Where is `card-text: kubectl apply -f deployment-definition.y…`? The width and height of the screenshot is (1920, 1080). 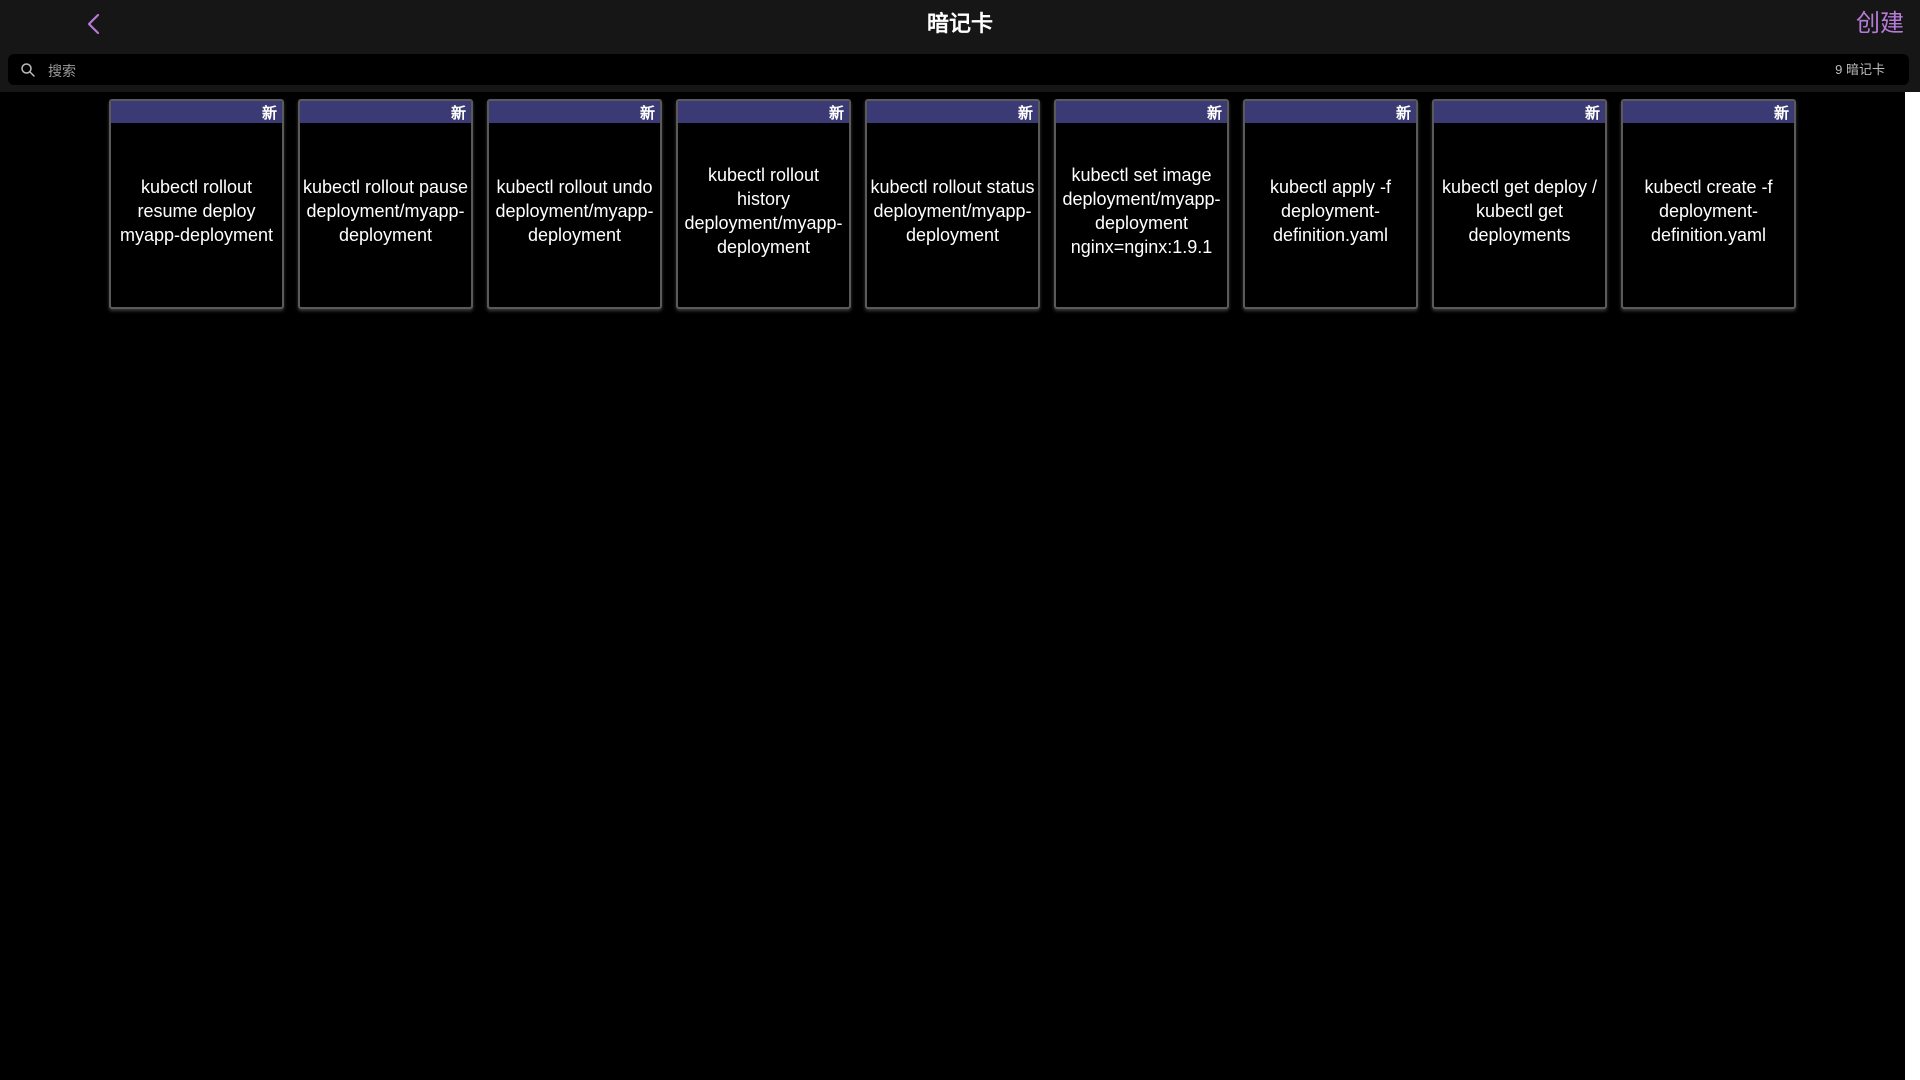 card-text: kubectl apply -f deployment-definition.y… is located at coordinates (1330, 211).